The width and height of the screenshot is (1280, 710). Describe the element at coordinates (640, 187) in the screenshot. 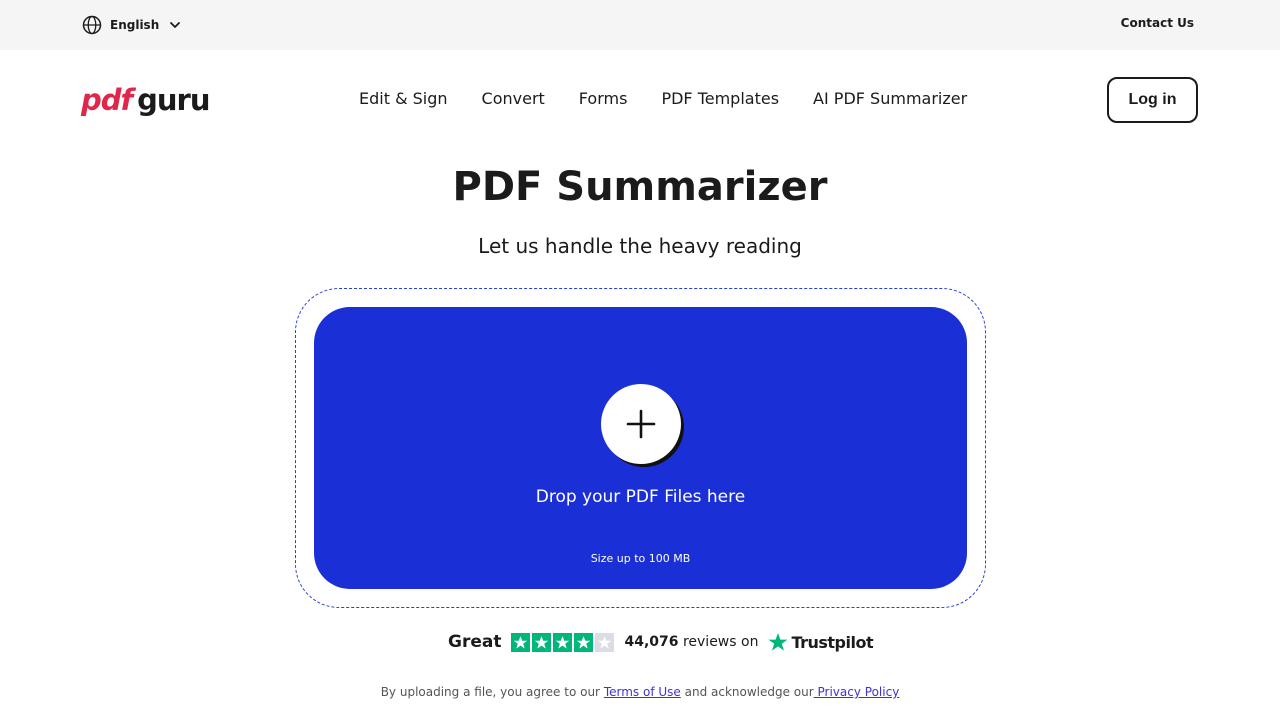

I see `page-title: PDF Summarizer` at that location.